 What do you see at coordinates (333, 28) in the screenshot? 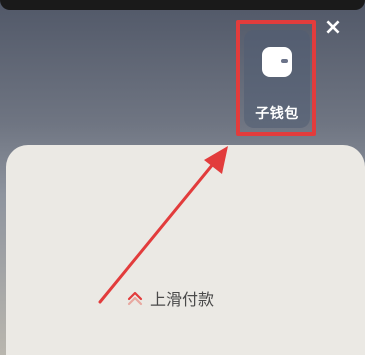
I see `close-icon: ×` at bounding box center [333, 28].